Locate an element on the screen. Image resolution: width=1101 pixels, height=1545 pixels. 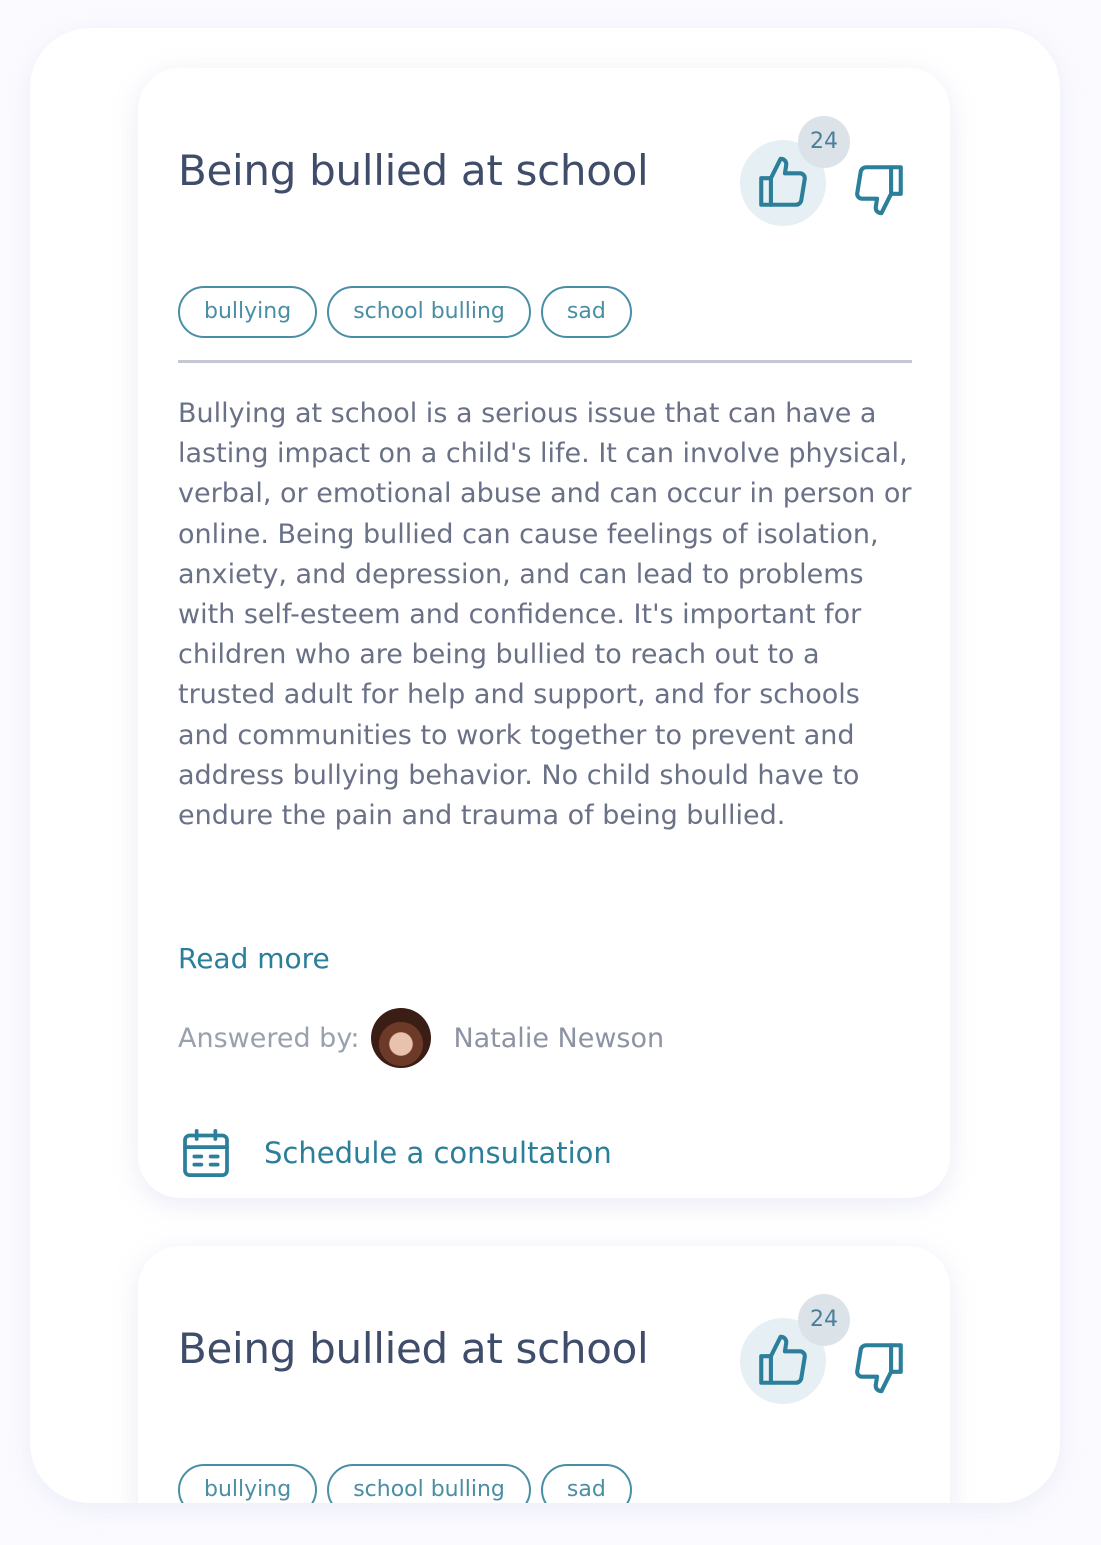
answered-by-label: Answered by: is located at coordinates (269, 1038).